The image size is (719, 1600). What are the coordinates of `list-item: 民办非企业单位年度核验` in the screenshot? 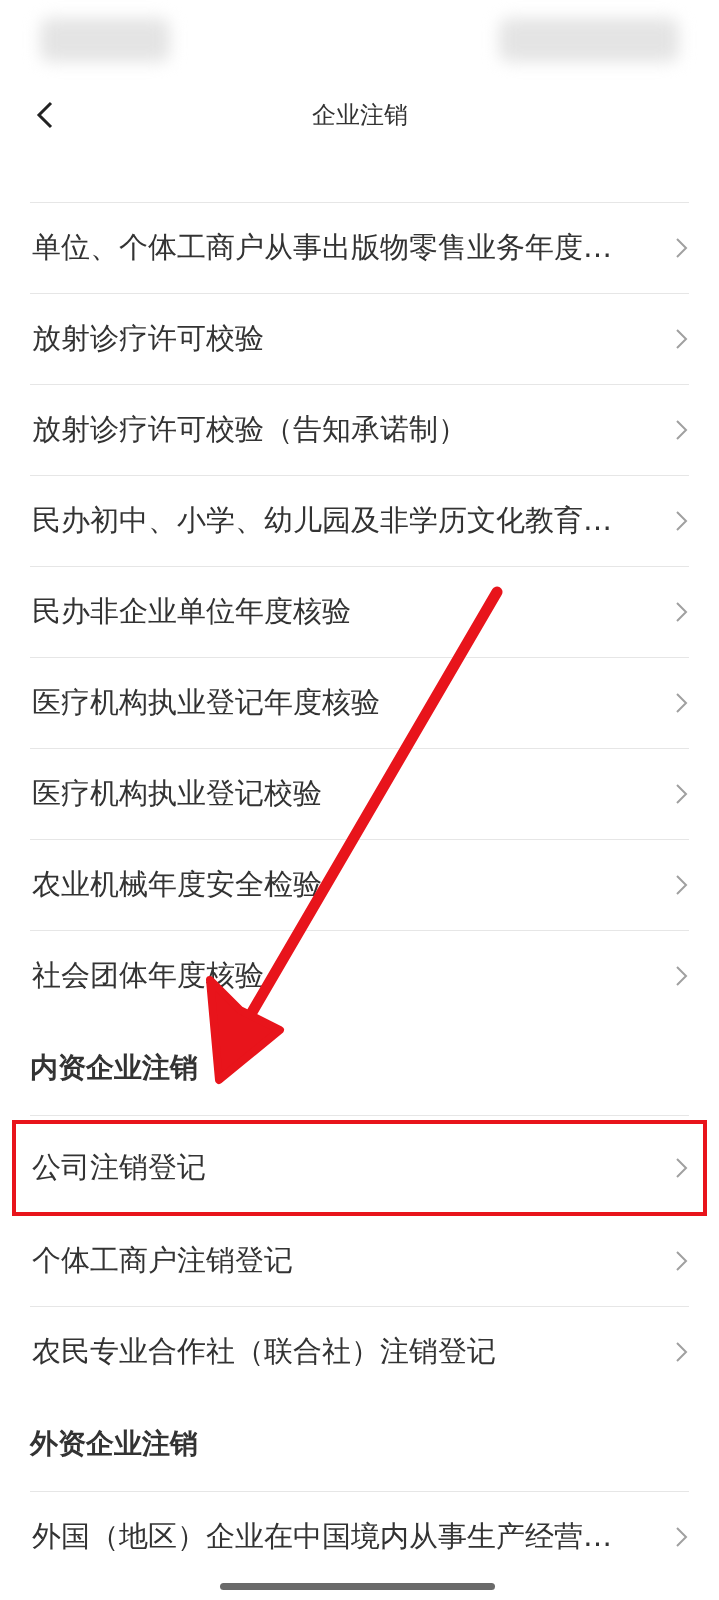 It's located at (359, 612).